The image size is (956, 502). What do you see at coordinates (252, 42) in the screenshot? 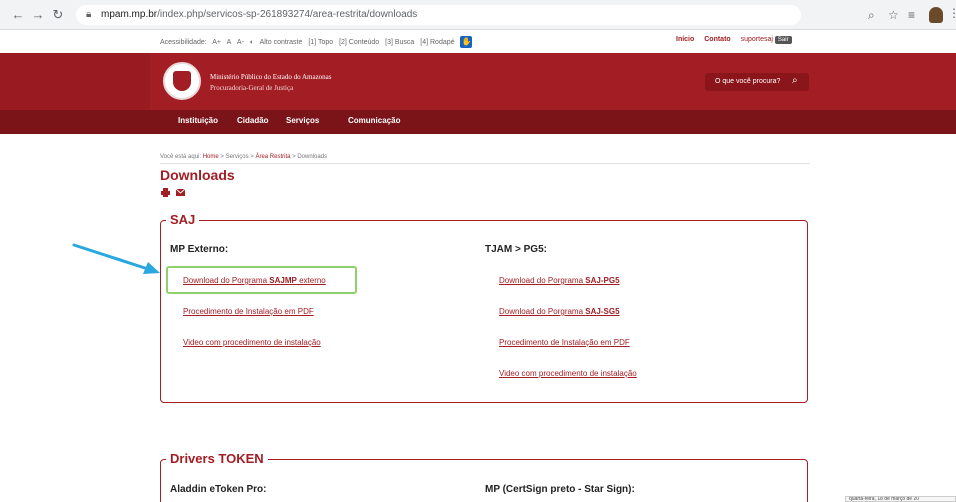
I see `contrast-icon: ◐` at bounding box center [252, 42].